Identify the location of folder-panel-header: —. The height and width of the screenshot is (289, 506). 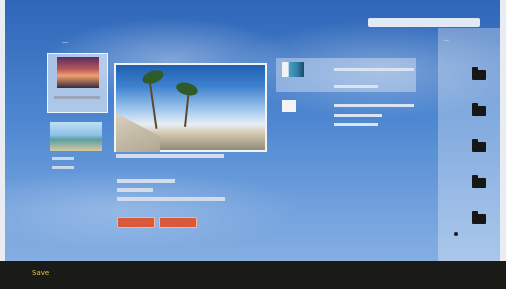
(446, 41).